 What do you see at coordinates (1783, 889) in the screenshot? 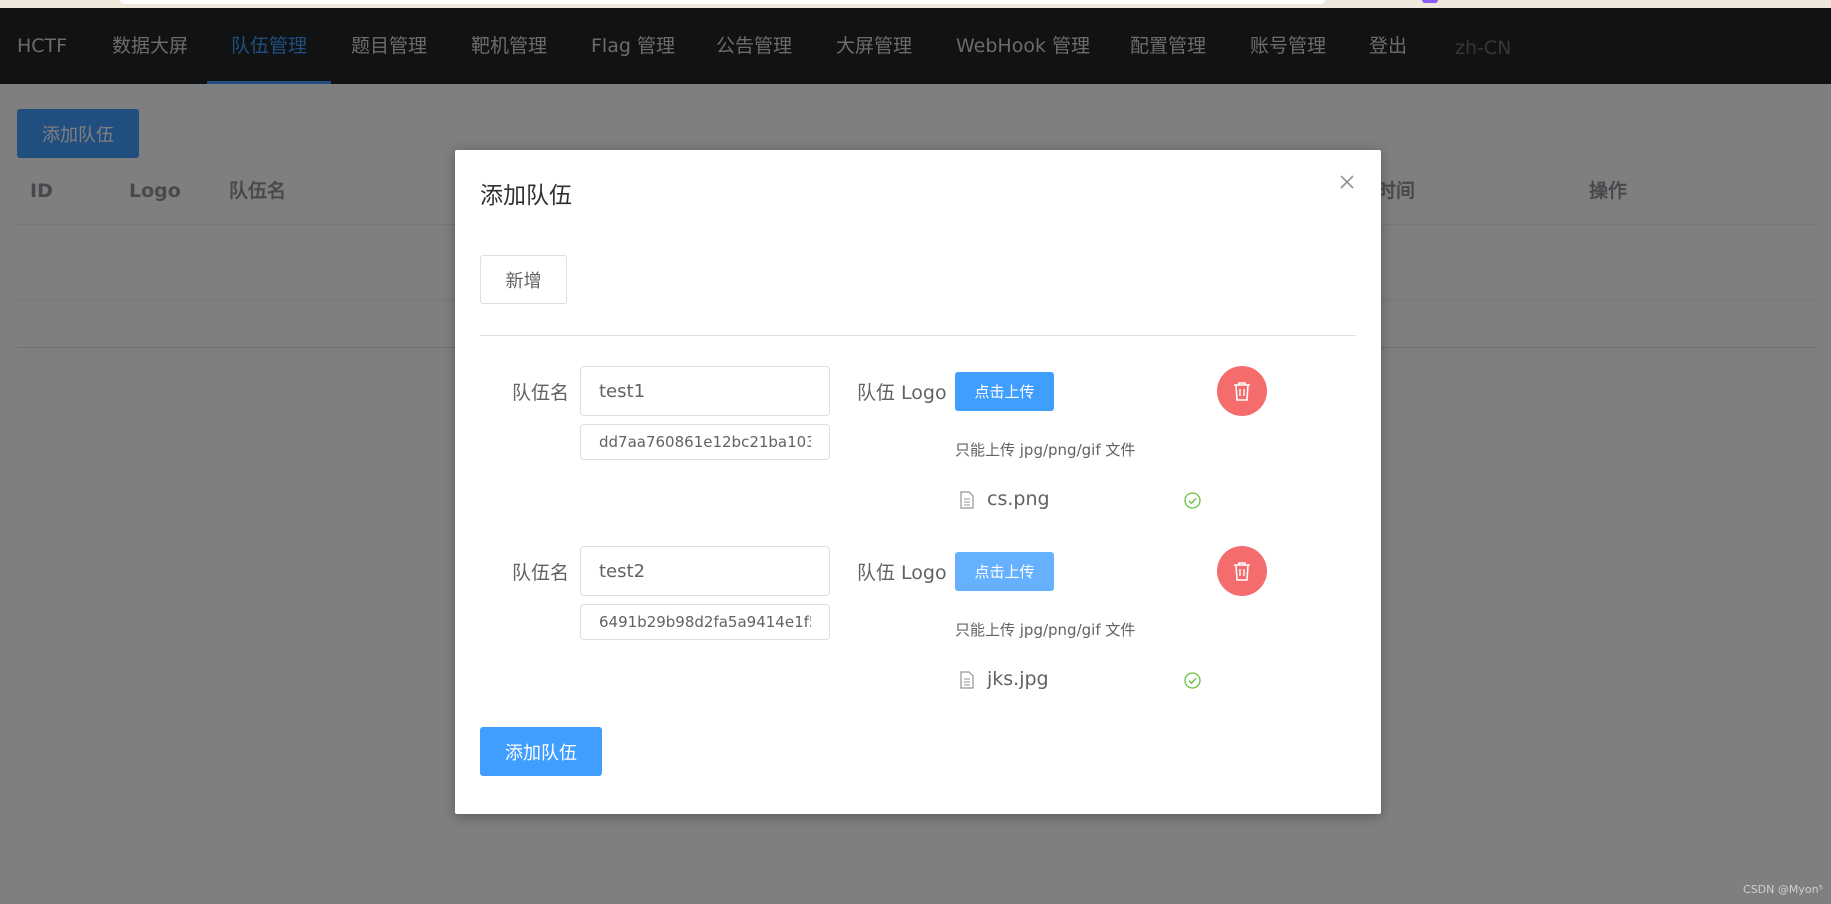
I see `watermark: CSDN @Myon⁵` at bounding box center [1783, 889].